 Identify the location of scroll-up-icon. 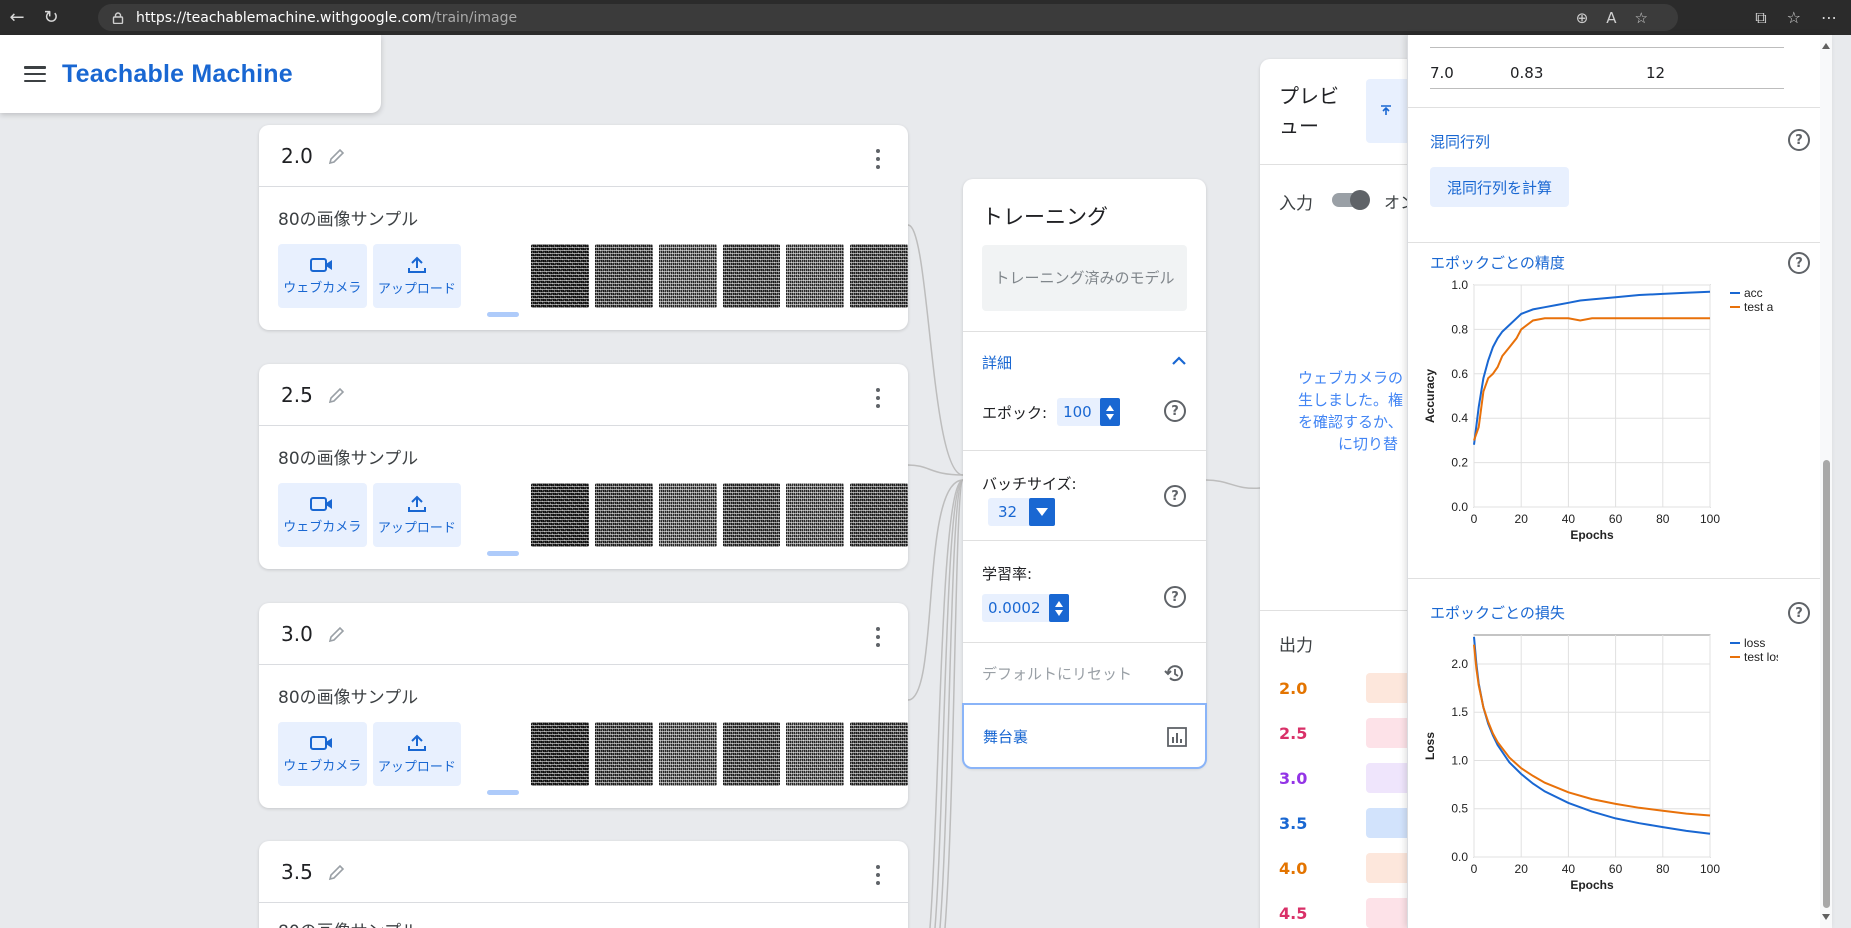
(1826, 46).